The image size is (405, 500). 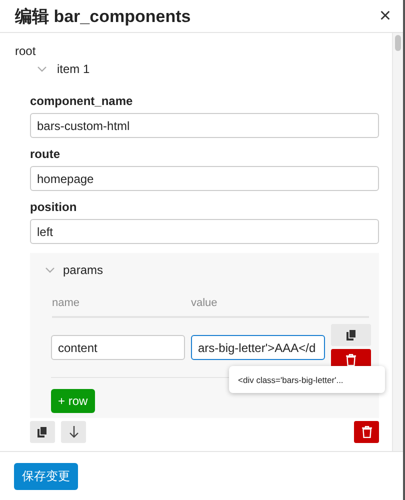 What do you see at coordinates (204, 125) in the screenshot?
I see `input-field: bars-custom-html` at bounding box center [204, 125].